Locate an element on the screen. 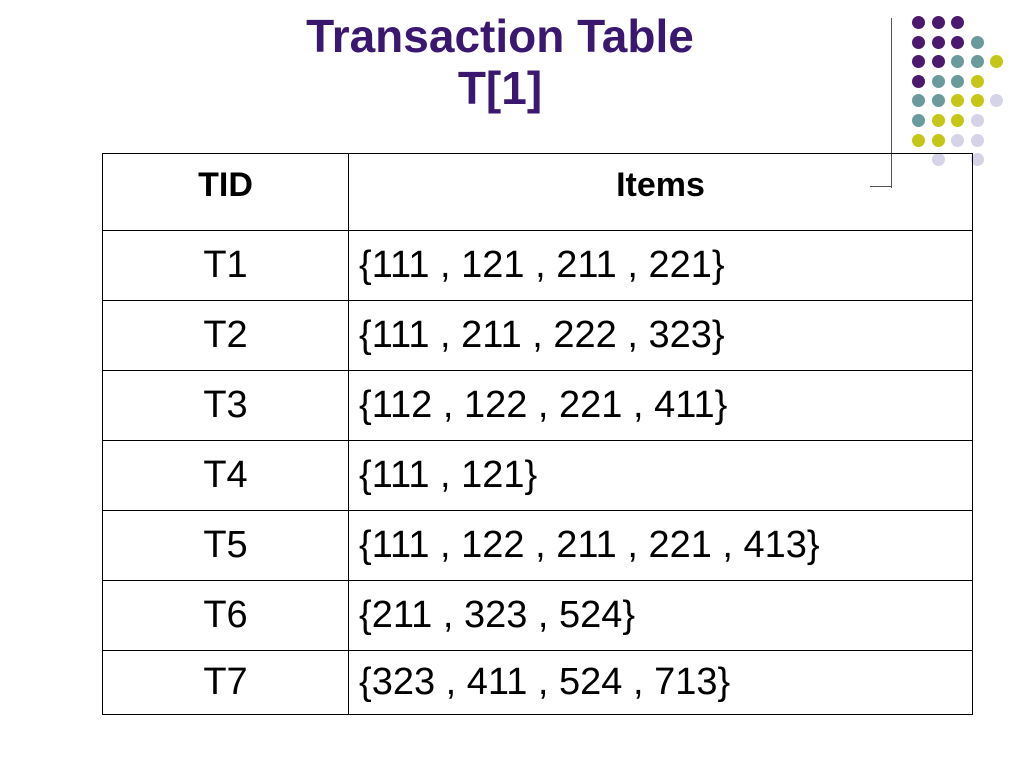  title-line-2: T[1] is located at coordinates (500, 88).